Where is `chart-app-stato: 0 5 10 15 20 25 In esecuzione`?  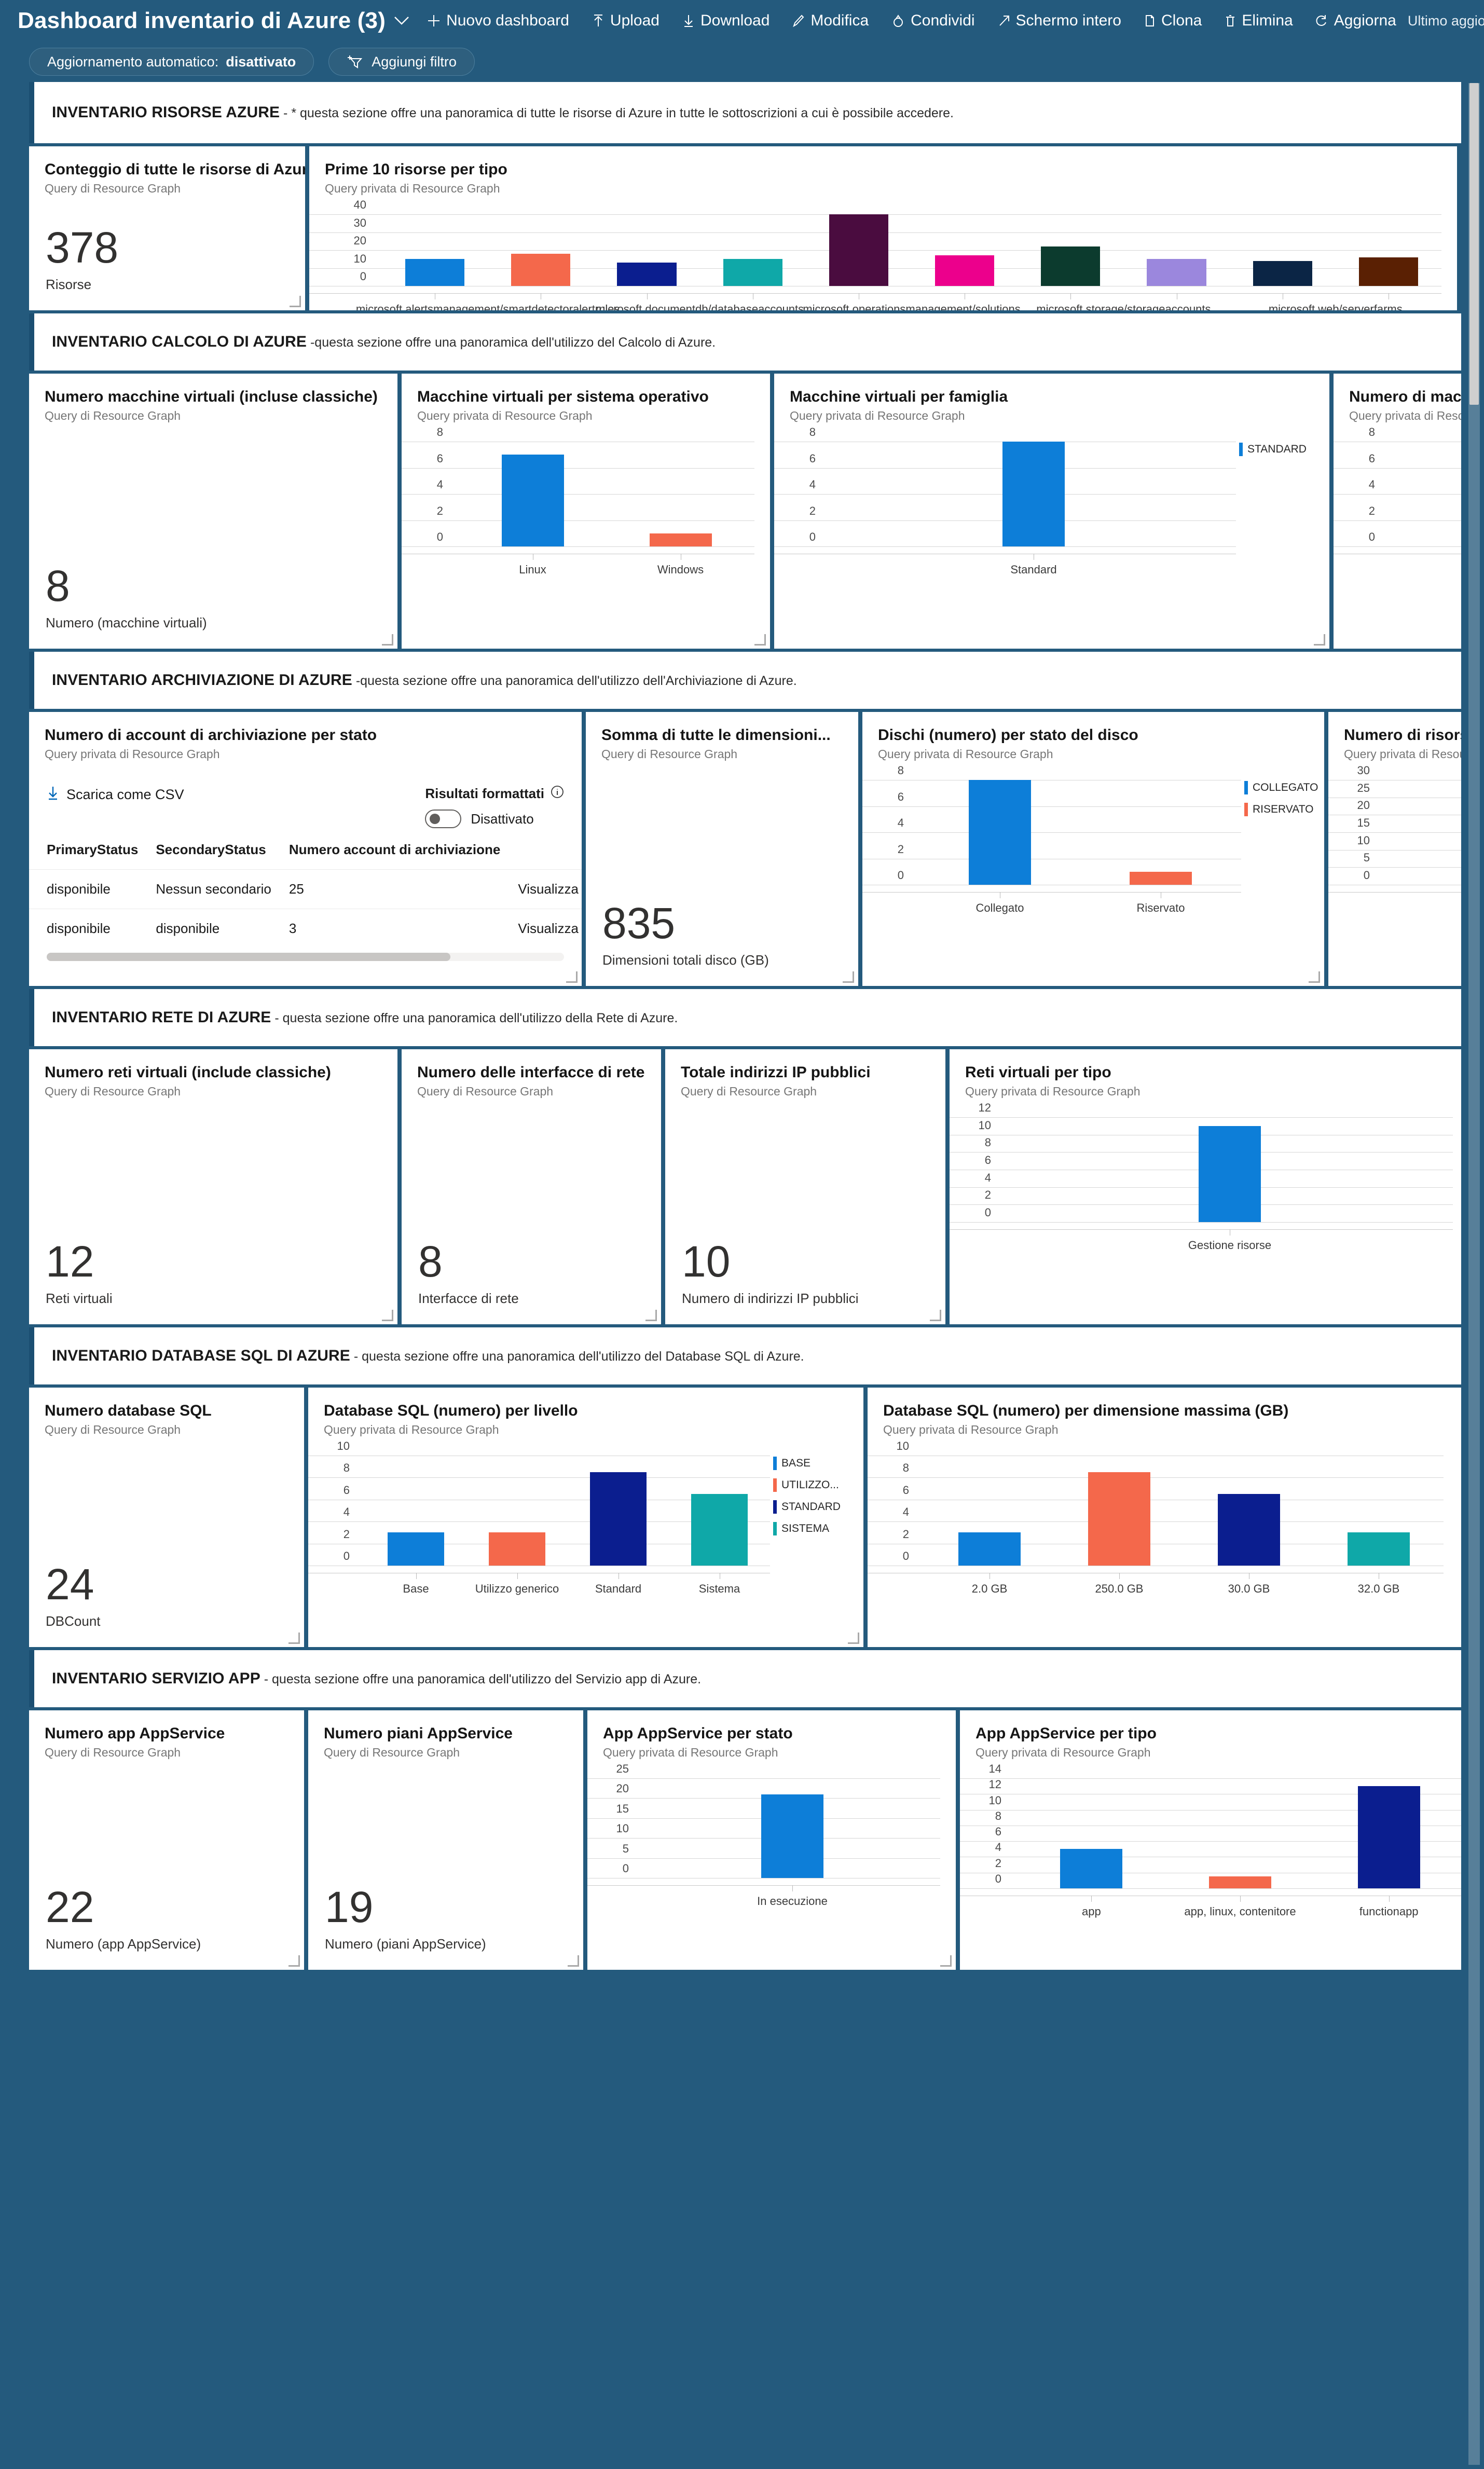
chart-app-stato: 0 5 10 15 20 25 In esecuzione is located at coordinates (771, 1837).